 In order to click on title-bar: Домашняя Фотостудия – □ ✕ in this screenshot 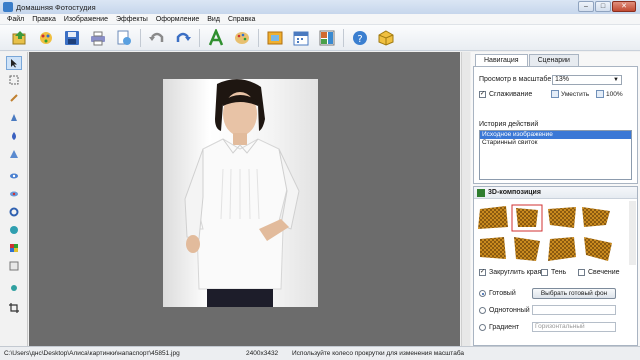, I will do `click(320, 7)`.